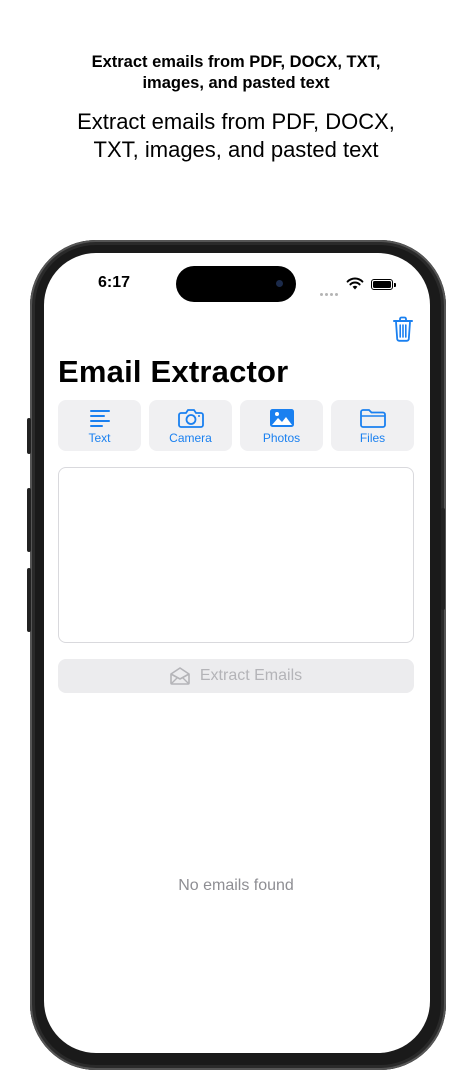  Describe the element at coordinates (236, 83) in the screenshot. I see `promo-headline-line-2: images, and pasted text` at that location.